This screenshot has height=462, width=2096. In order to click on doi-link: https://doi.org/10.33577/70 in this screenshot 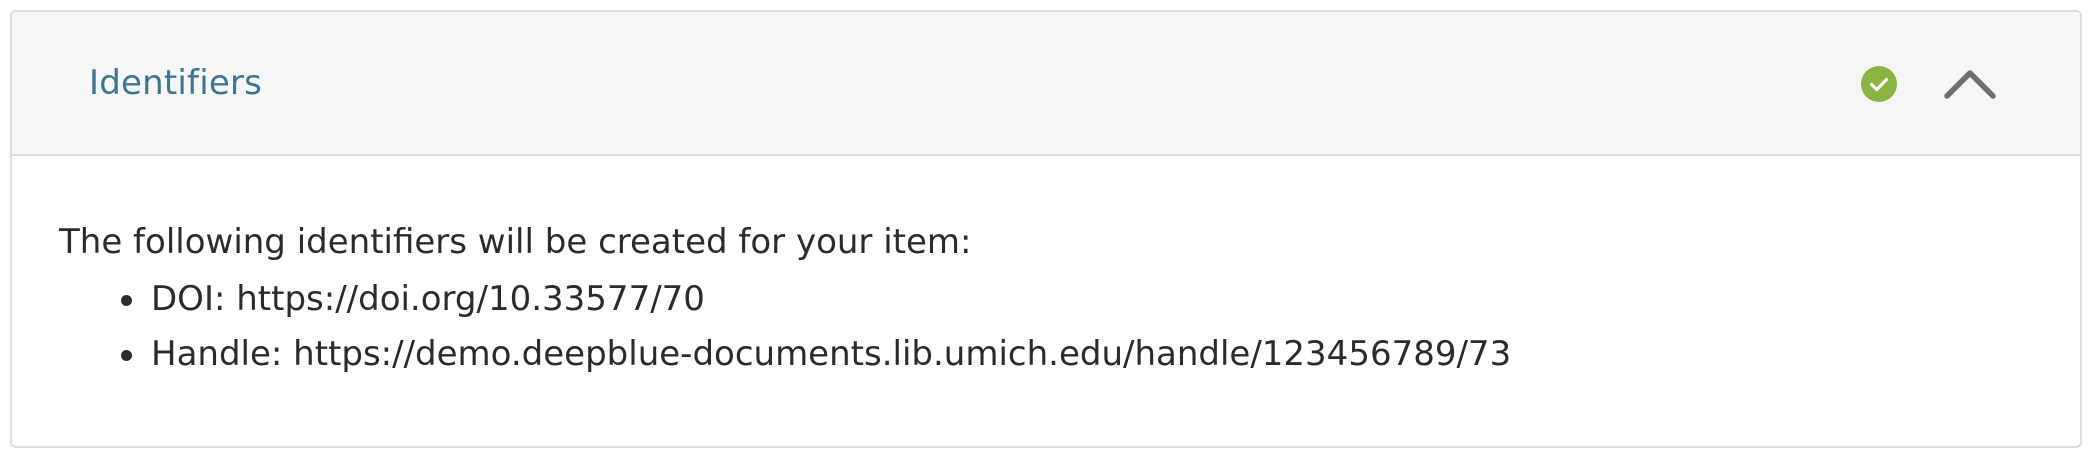, I will do `click(470, 299)`.